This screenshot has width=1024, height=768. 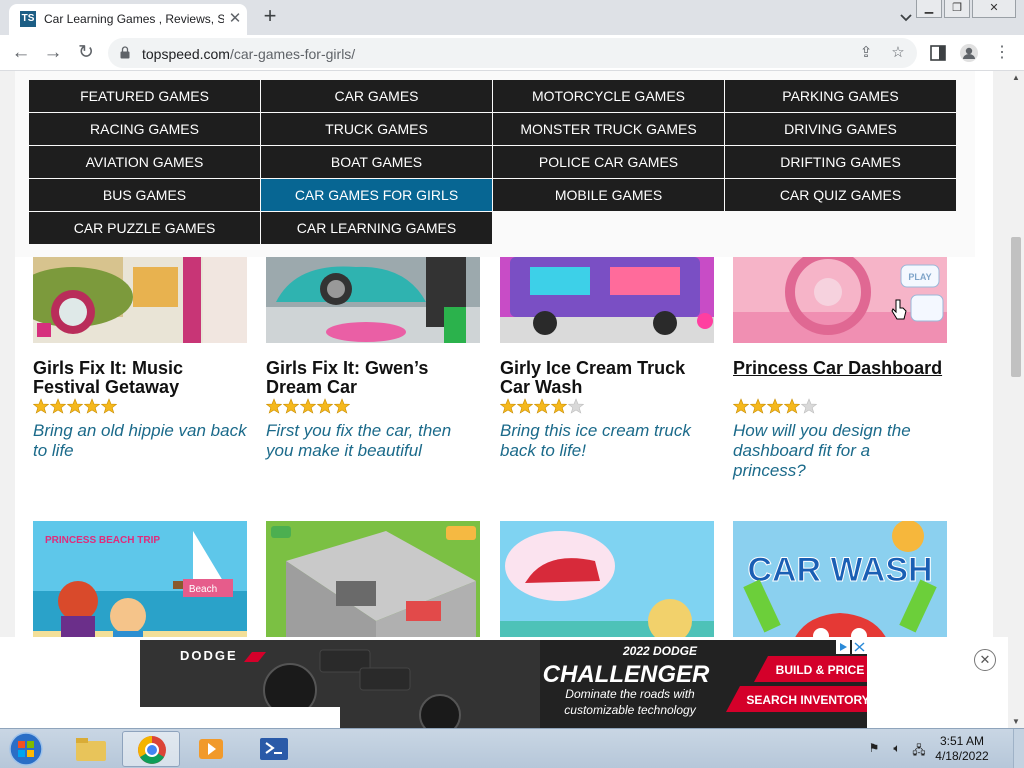 I want to click on start-button-icon, so click(x=26, y=749).